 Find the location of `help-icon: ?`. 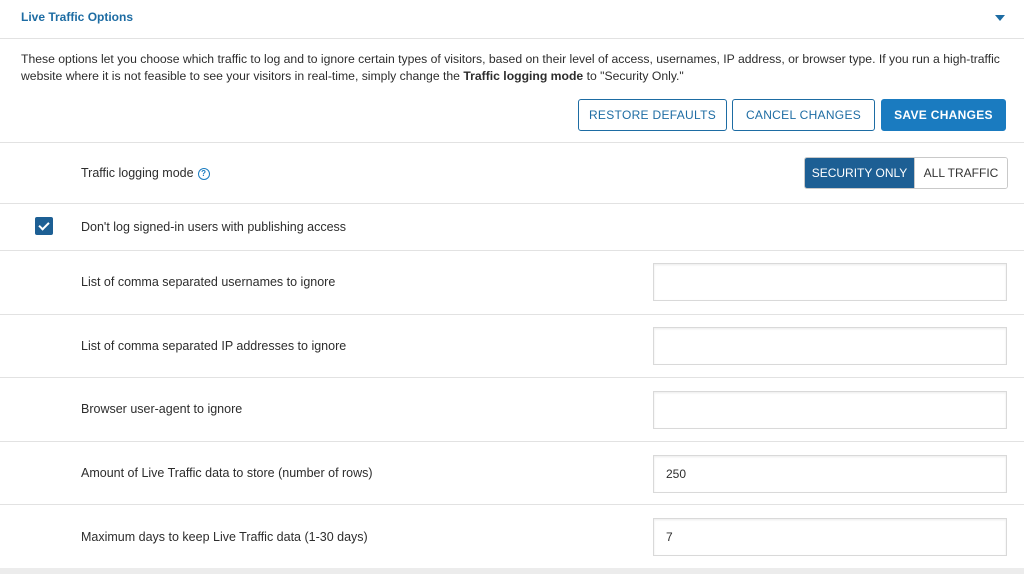

help-icon: ? is located at coordinates (203, 174).